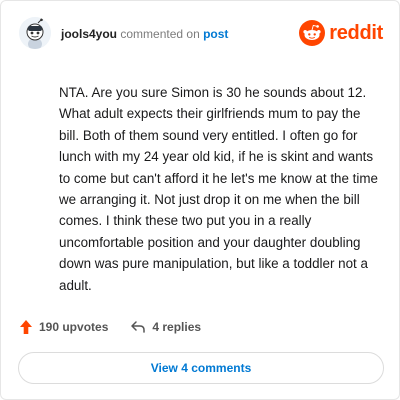 This screenshot has width=400, height=400. What do you see at coordinates (215, 34) in the screenshot?
I see `post-link: post` at bounding box center [215, 34].